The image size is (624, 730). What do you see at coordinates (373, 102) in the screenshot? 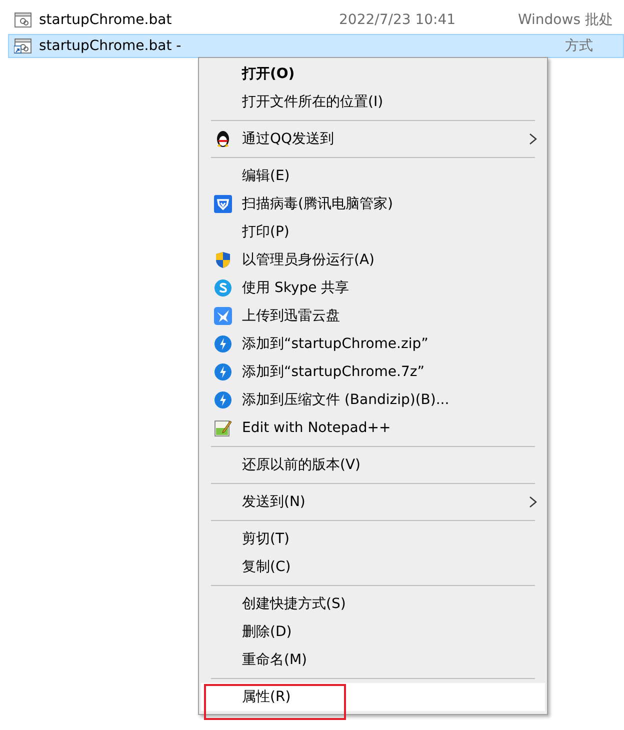
I see `menu-item: 打开文件所在的位置(I)` at bounding box center [373, 102].